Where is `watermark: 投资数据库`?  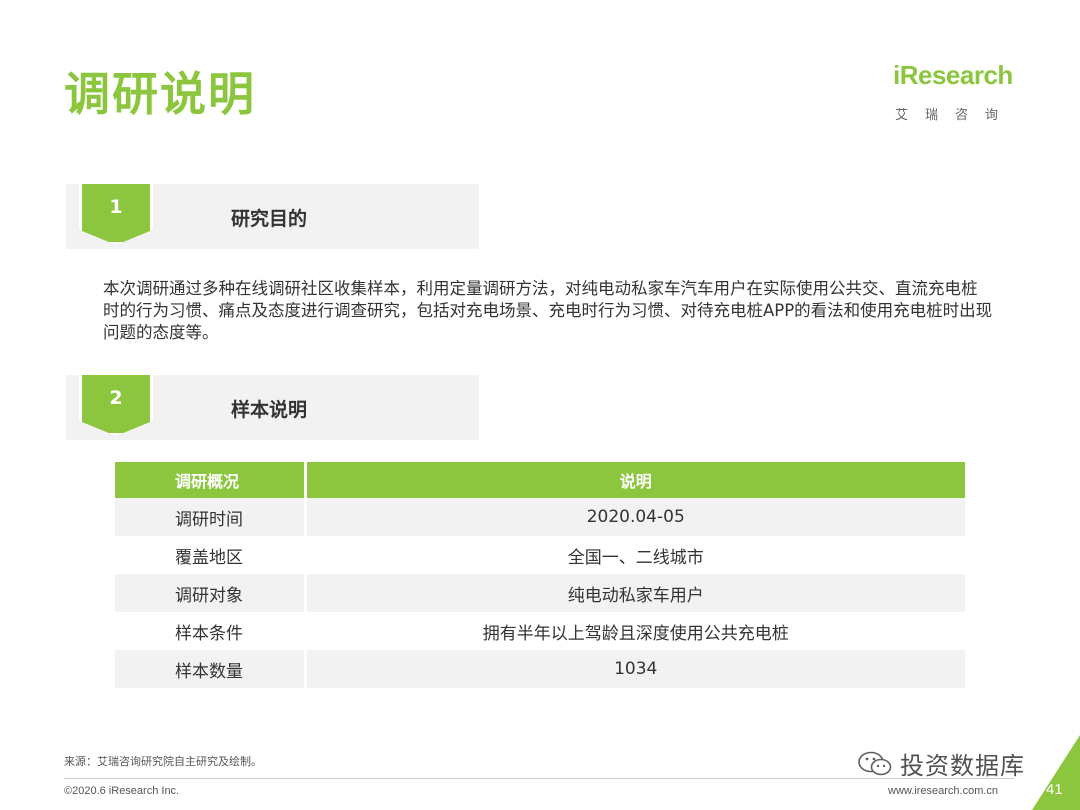 watermark: 投资数据库 is located at coordinates (941, 763).